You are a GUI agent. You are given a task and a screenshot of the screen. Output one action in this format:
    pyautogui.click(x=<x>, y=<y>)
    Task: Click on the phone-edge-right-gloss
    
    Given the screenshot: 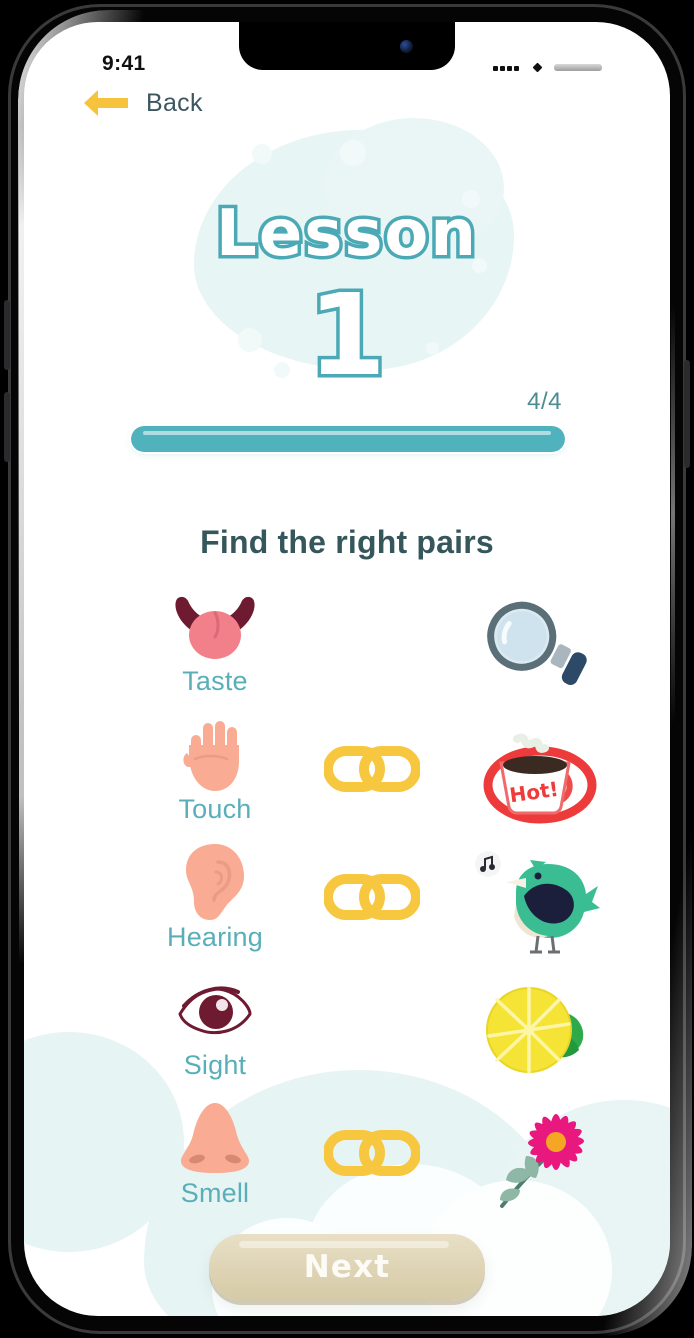 What is the action you would take?
    pyautogui.click(x=673, y=514)
    